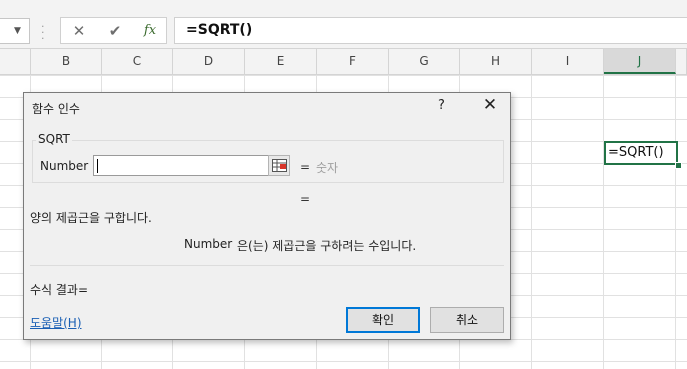  Describe the element at coordinates (97, 166) in the screenshot. I see `text-caret` at that location.